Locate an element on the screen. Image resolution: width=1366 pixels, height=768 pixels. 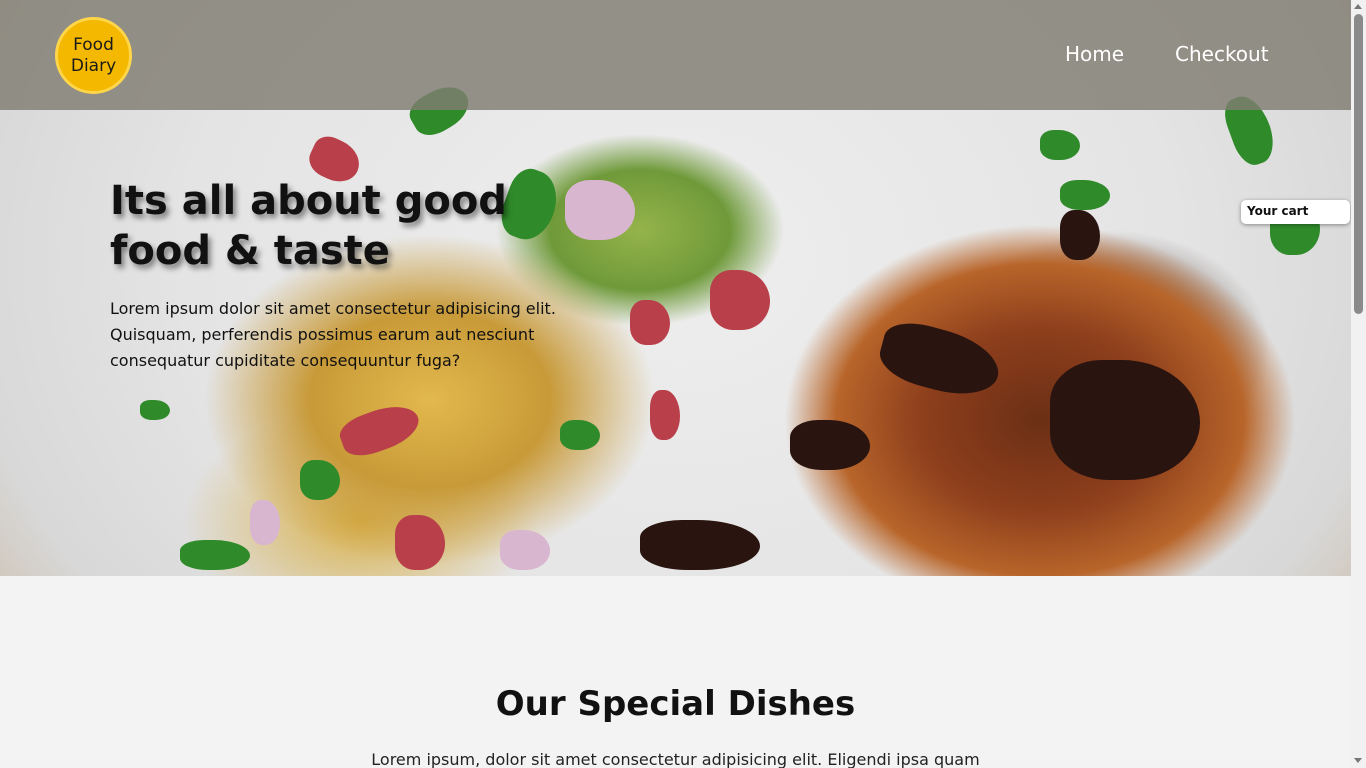
navbar: Food Diary Home Checkout is located at coordinates (675, 55).